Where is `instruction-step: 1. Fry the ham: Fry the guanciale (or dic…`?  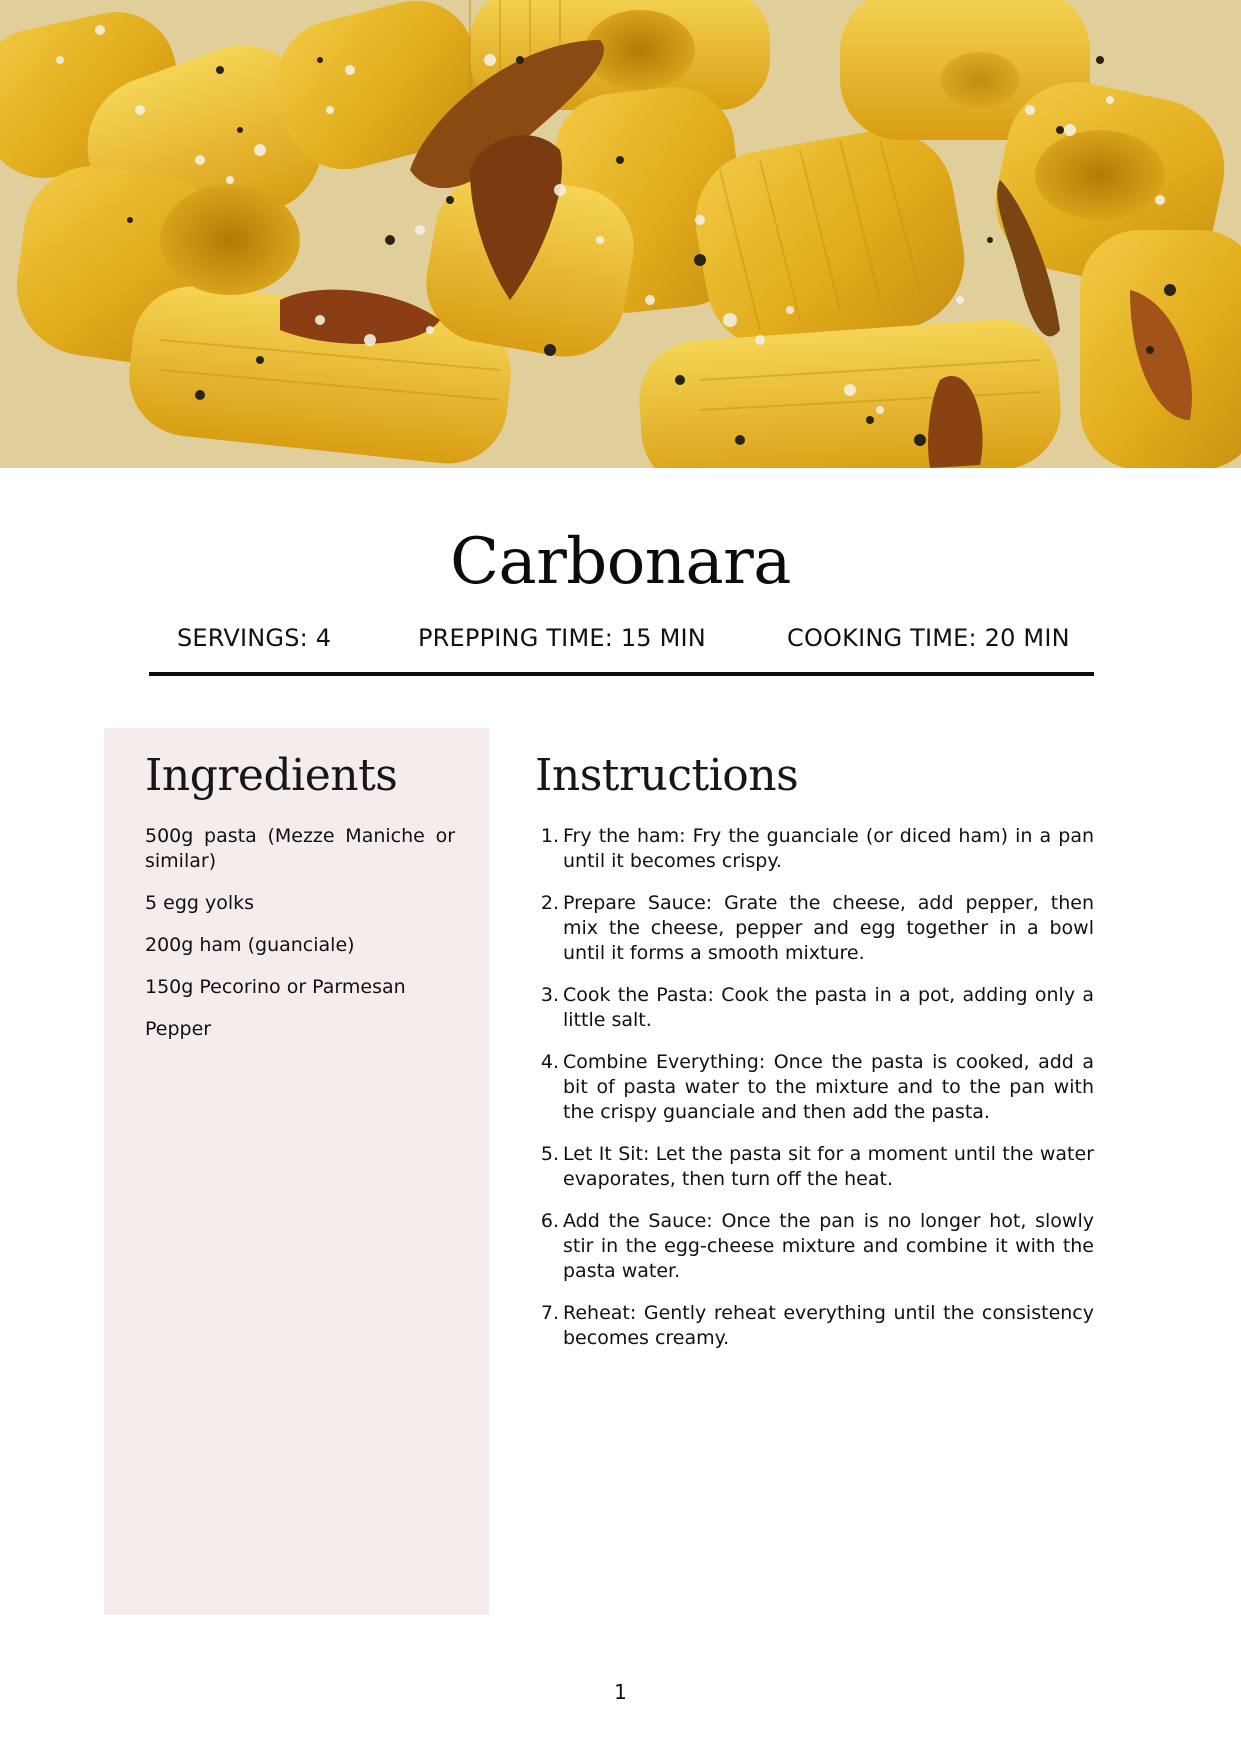
instruction-step: 1. Fry the ham: Fry the guanciale (or dic… is located at coordinates (814, 849).